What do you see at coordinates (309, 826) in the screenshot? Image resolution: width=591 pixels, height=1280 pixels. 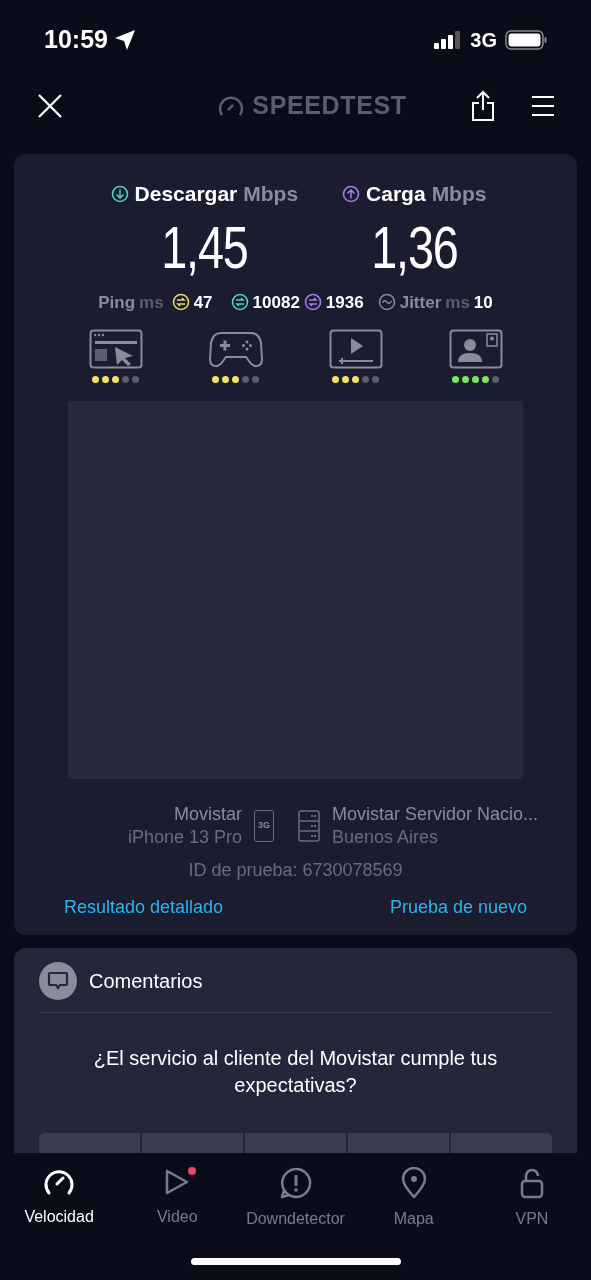 I see `server-icon` at bounding box center [309, 826].